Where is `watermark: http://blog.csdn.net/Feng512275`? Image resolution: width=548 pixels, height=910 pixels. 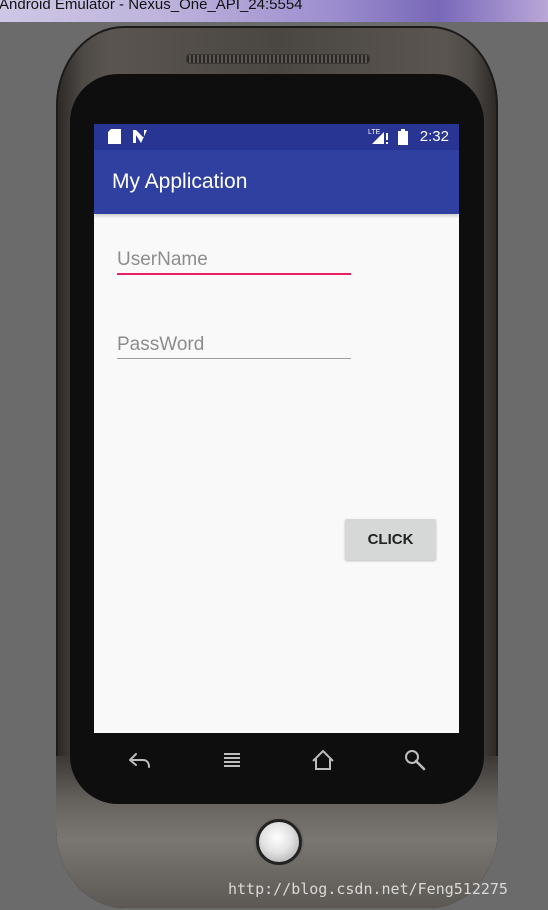 watermark: http://blog.csdn.net/Feng512275 is located at coordinates (368, 889).